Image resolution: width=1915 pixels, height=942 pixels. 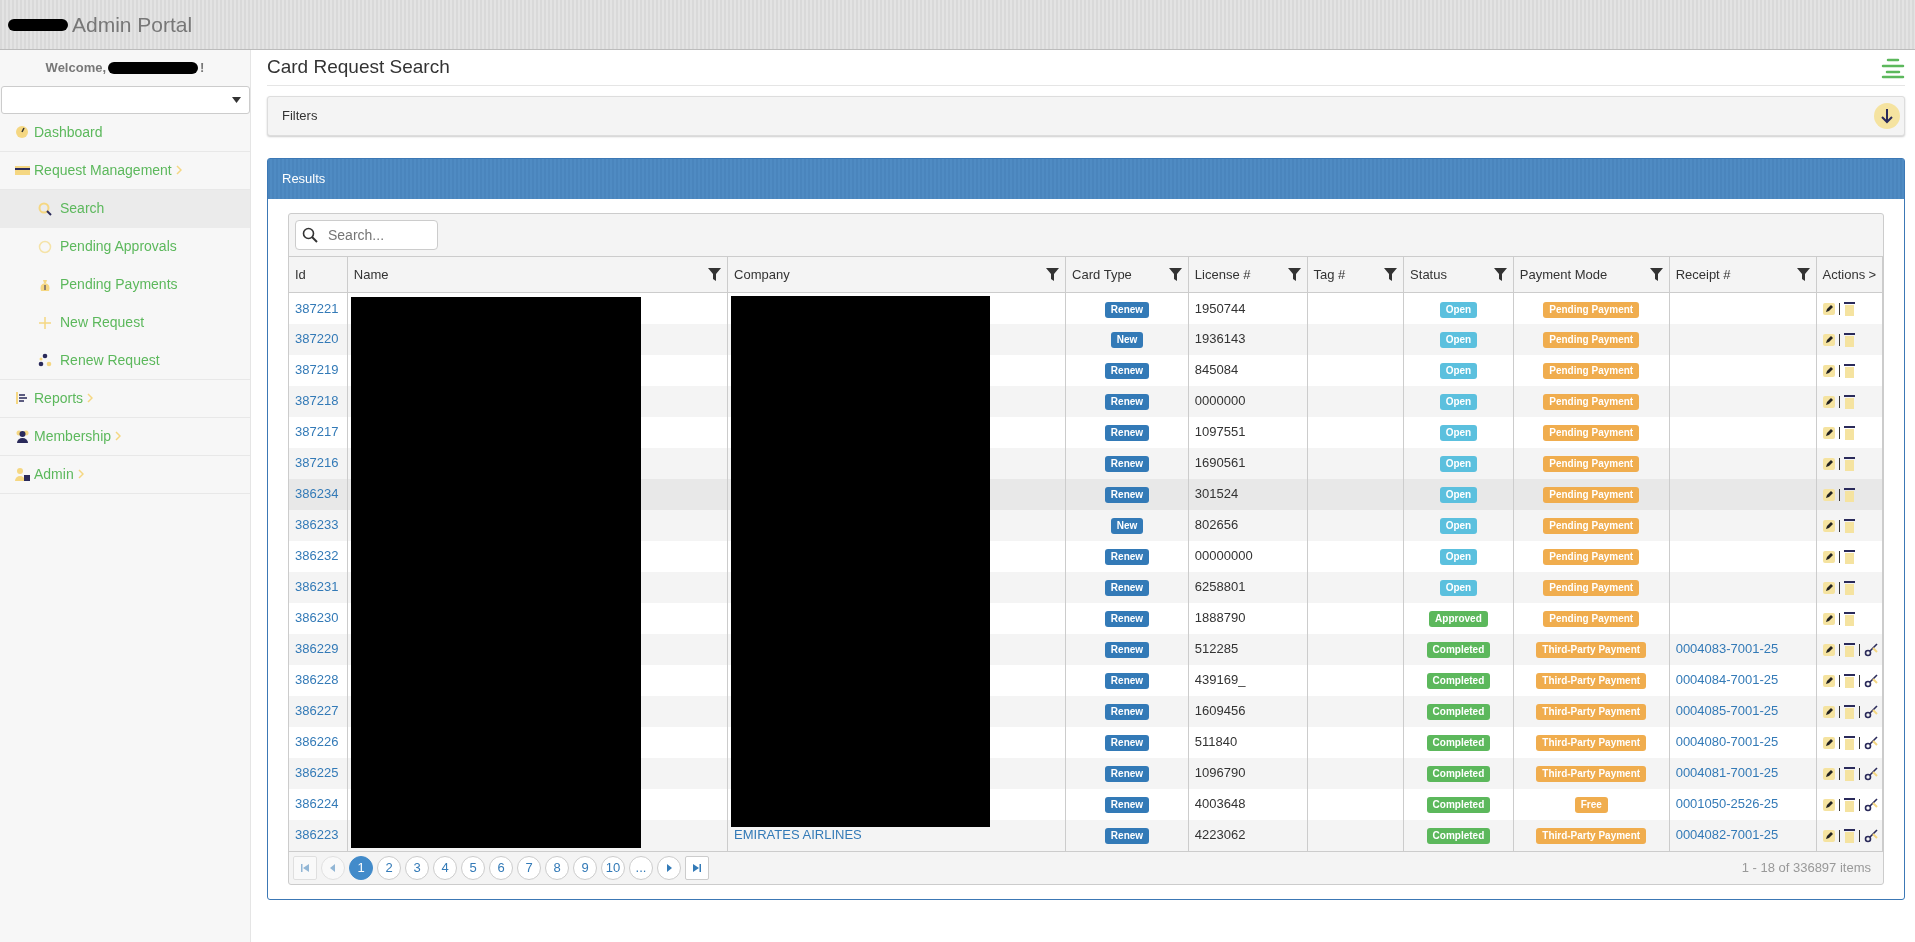 I want to click on page-button: 9, so click(x=585, y=867).